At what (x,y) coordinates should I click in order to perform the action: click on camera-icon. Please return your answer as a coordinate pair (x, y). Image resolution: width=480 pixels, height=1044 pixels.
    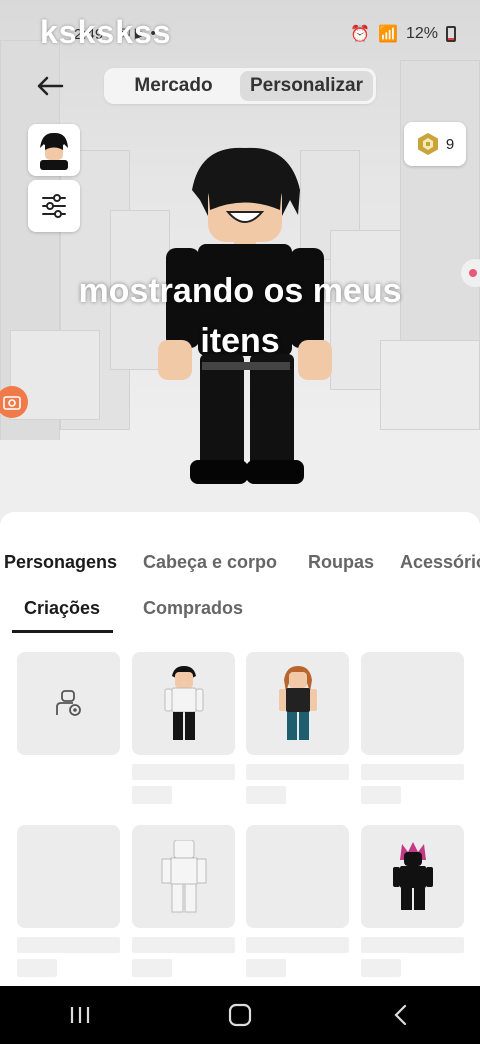
    Looking at the image, I should click on (12, 403).